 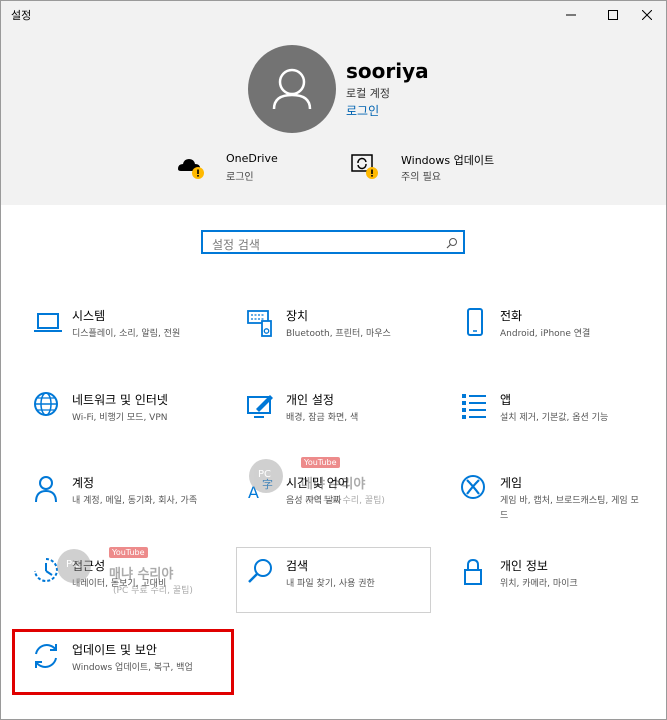 What do you see at coordinates (252, 158) in the screenshot?
I see `onedrive-title: OneDrive` at bounding box center [252, 158].